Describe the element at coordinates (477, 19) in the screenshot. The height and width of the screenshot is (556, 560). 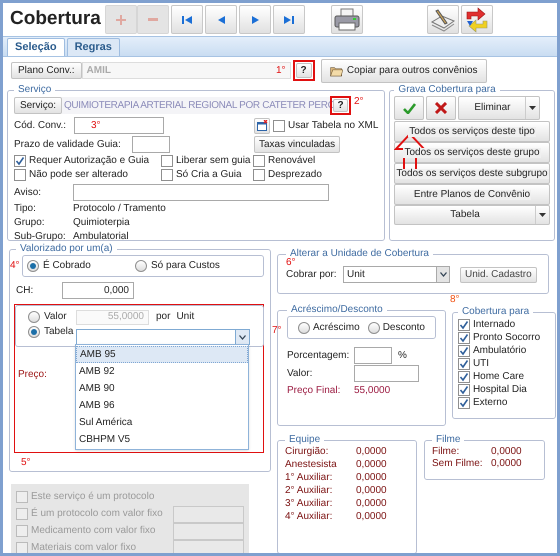
I see `sync-button` at that location.